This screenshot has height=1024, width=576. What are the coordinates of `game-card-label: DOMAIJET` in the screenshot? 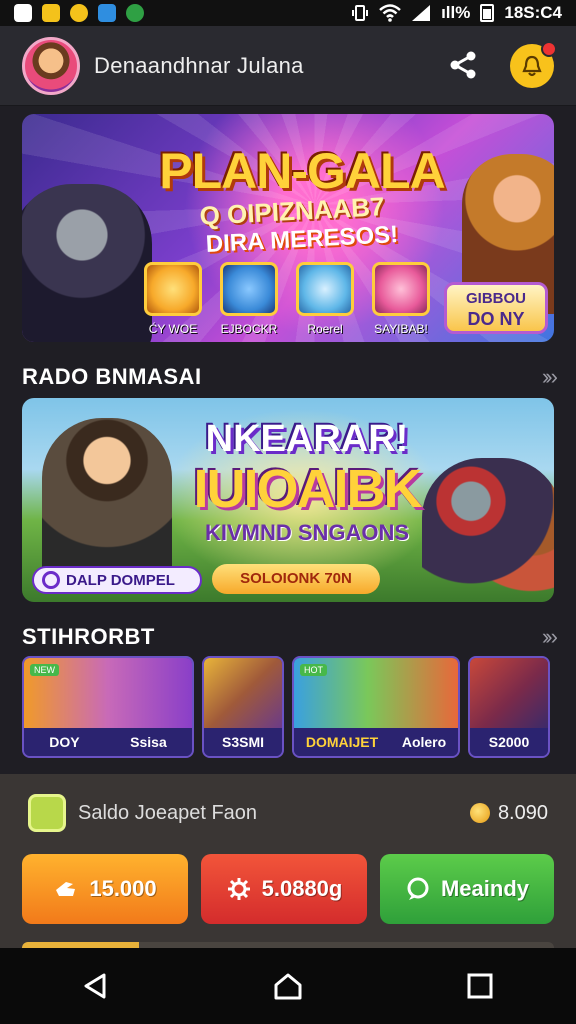 It's located at (342, 742).